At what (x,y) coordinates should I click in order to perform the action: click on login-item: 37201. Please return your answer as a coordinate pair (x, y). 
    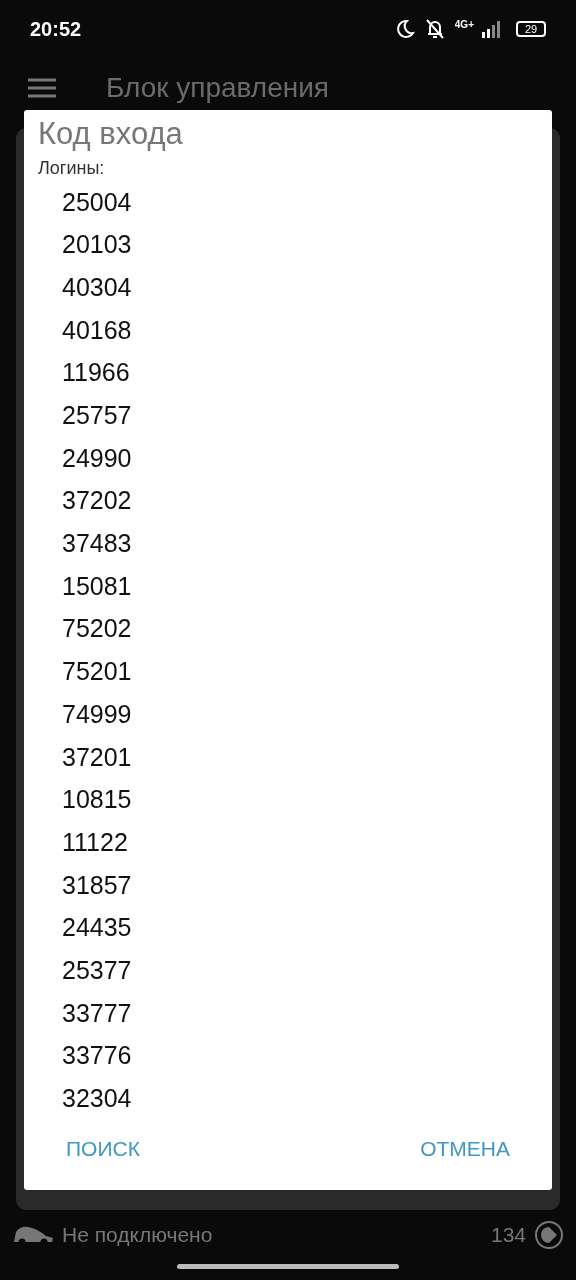
    Looking at the image, I should click on (288, 757).